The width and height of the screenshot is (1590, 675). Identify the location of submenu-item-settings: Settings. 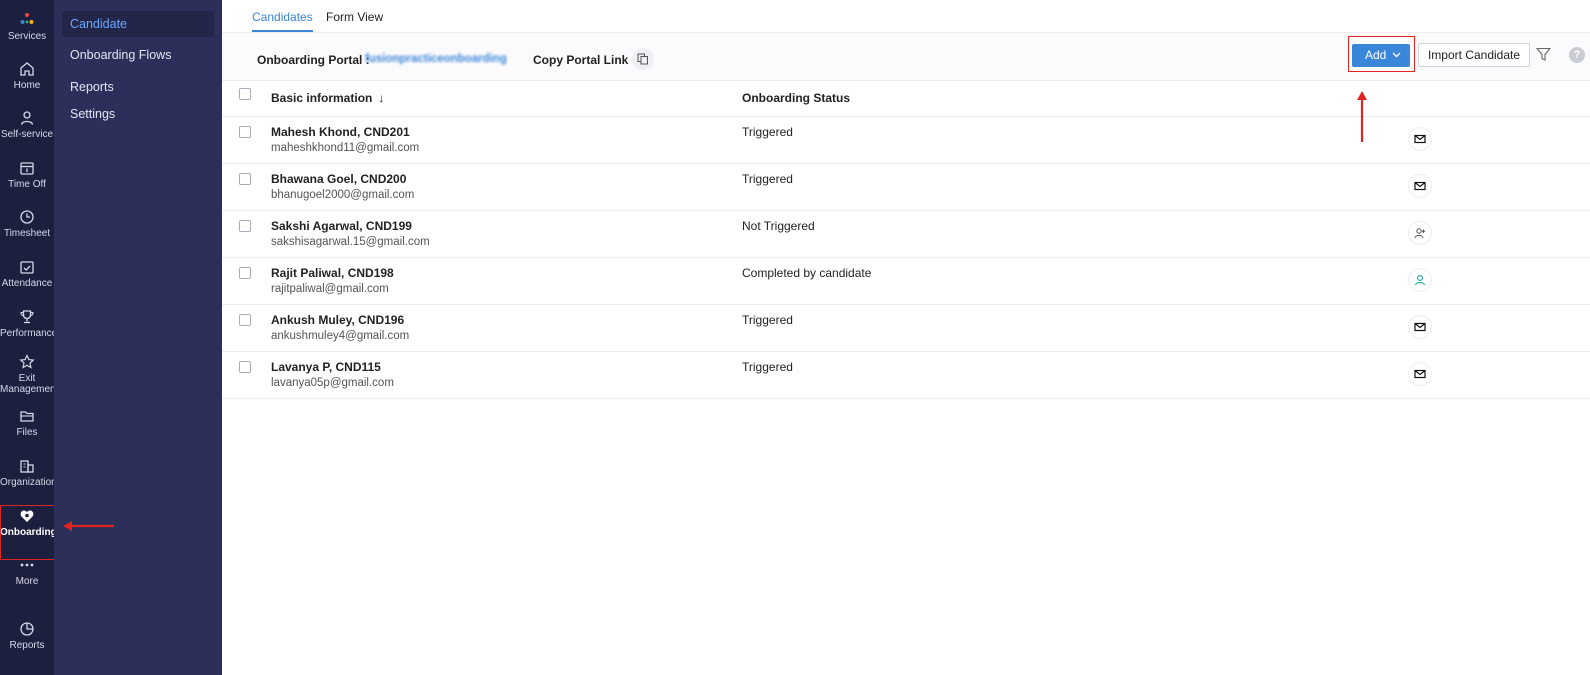
(138, 114).